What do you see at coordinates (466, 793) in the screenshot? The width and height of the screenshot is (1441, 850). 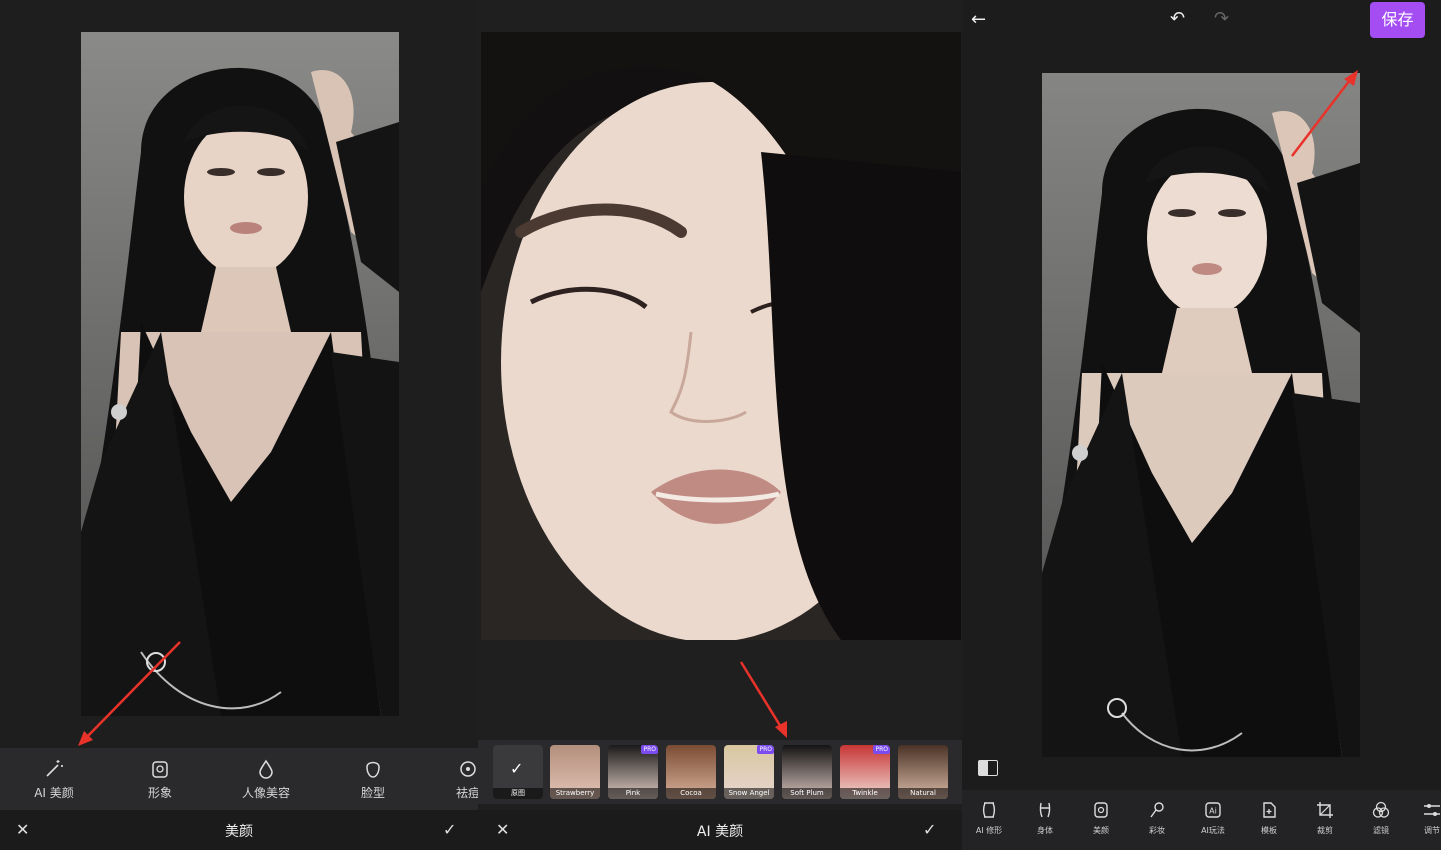 I see `tool-label: 祛痘` at bounding box center [466, 793].